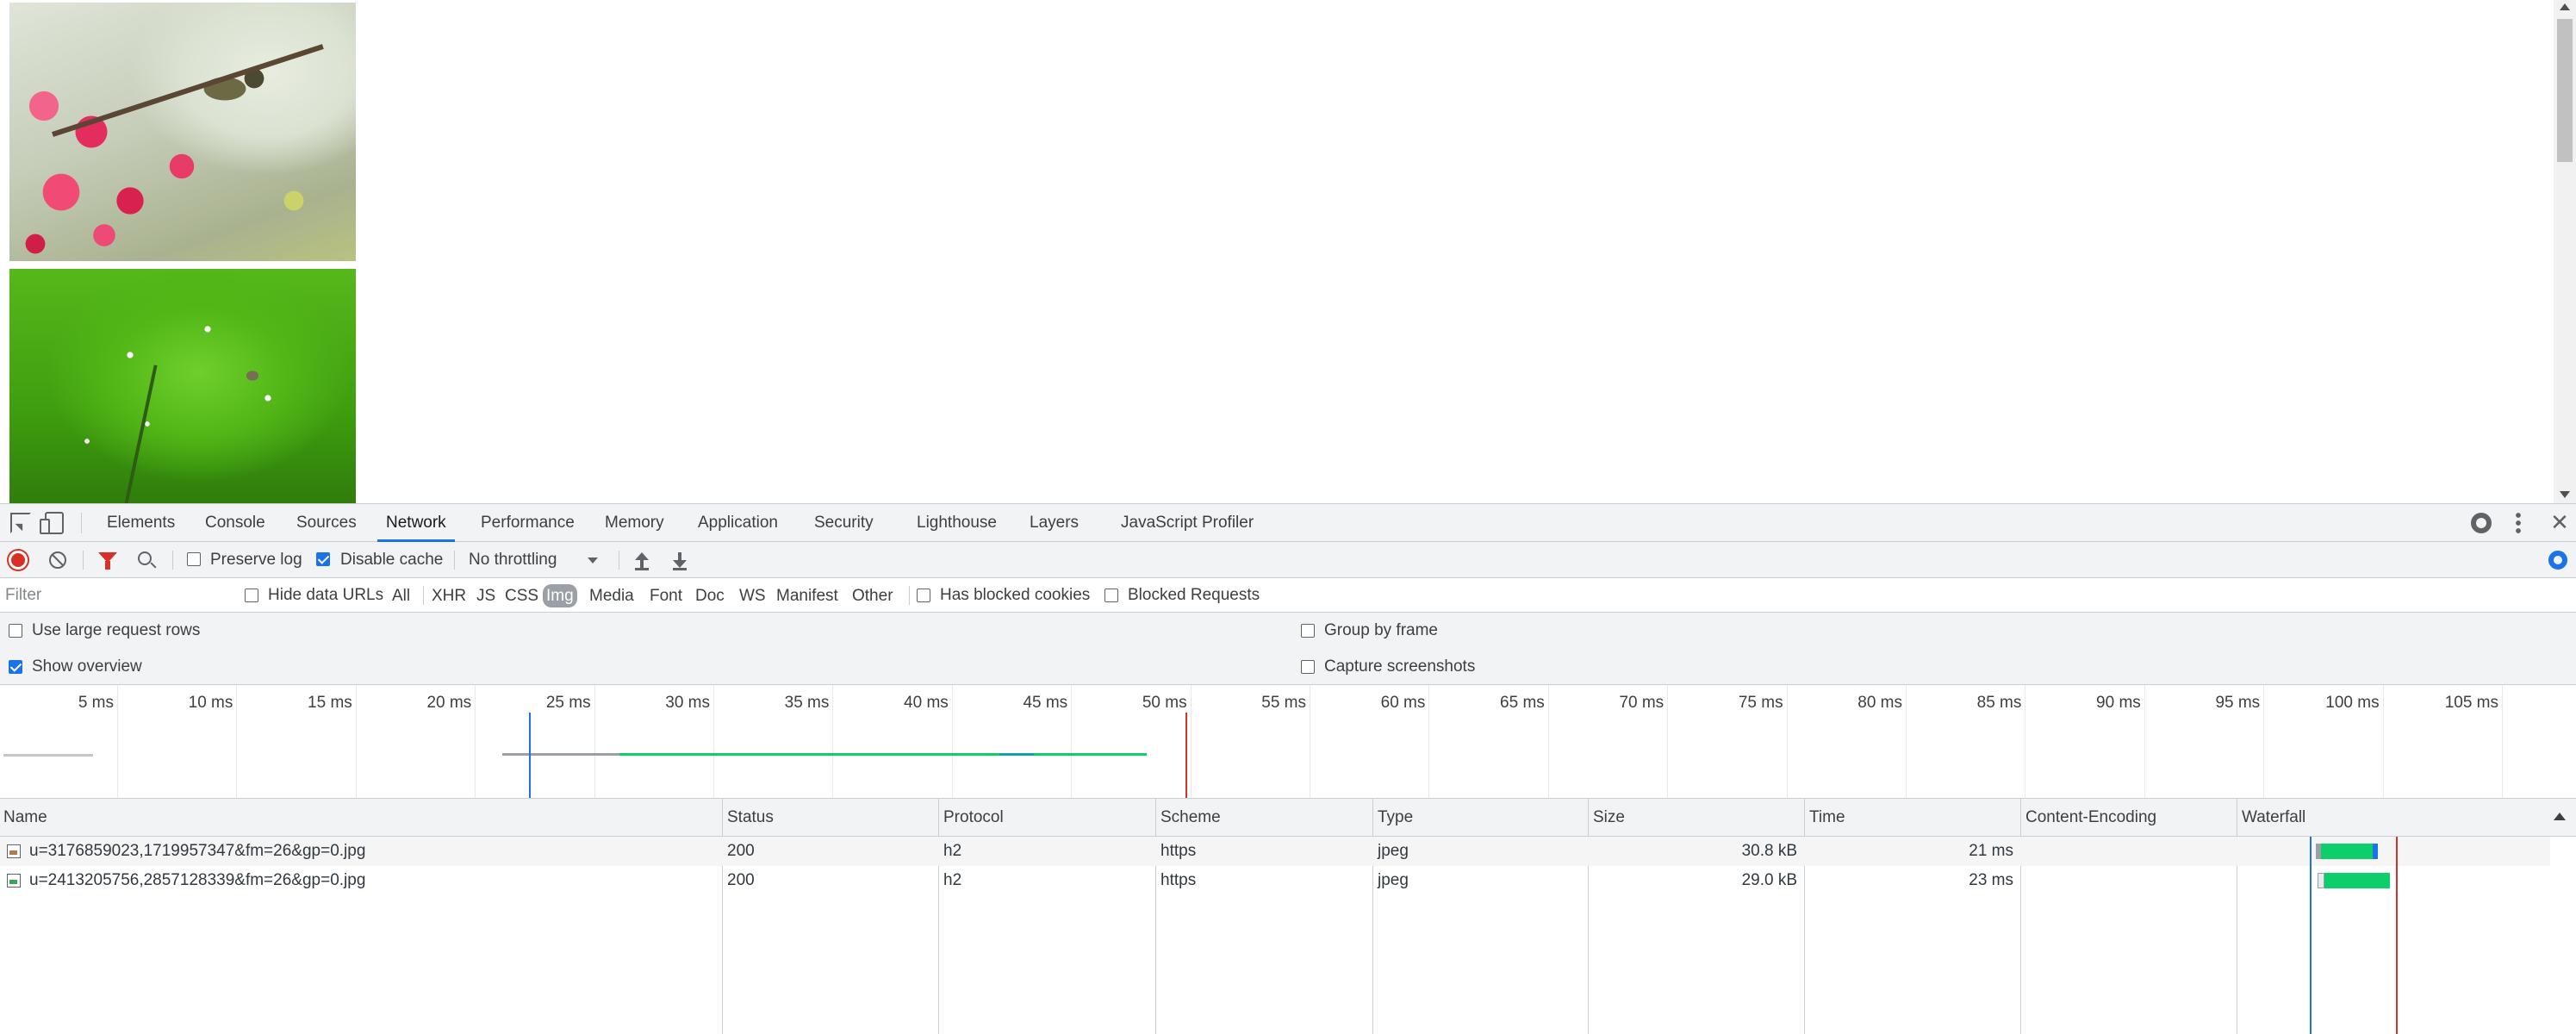 This screenshot has height=1034, width=2576. Describe the element at coordinates (1055, 522) in the screenshot. I see `tab-layers: Layers` at that location.